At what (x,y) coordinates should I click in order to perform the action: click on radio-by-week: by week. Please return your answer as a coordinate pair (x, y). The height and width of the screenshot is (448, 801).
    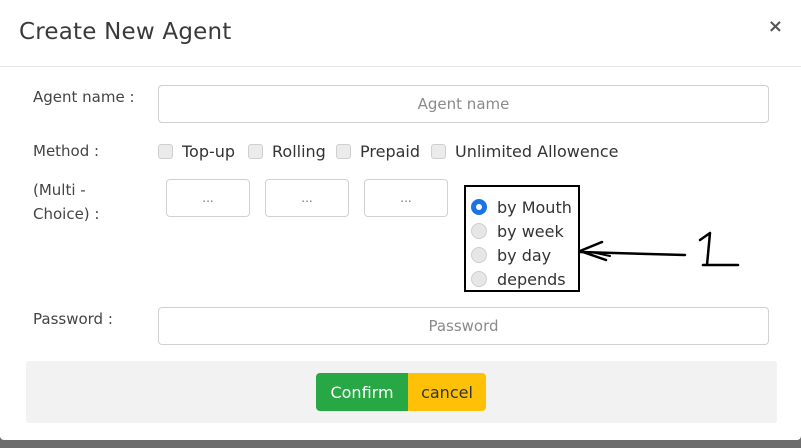
    Looking at the image, I should click on (517, 231).